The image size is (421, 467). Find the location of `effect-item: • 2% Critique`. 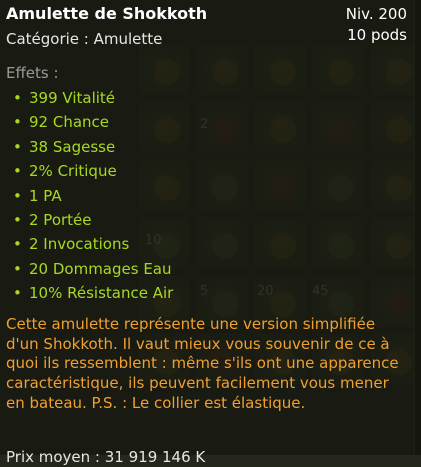

effect-item: • 2% Critique is located at coordinates (93, 171).